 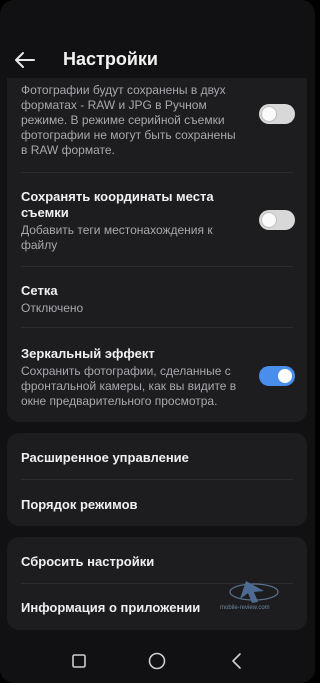 I want to click on grid-value: Отключено, so click(x=52, y=308).